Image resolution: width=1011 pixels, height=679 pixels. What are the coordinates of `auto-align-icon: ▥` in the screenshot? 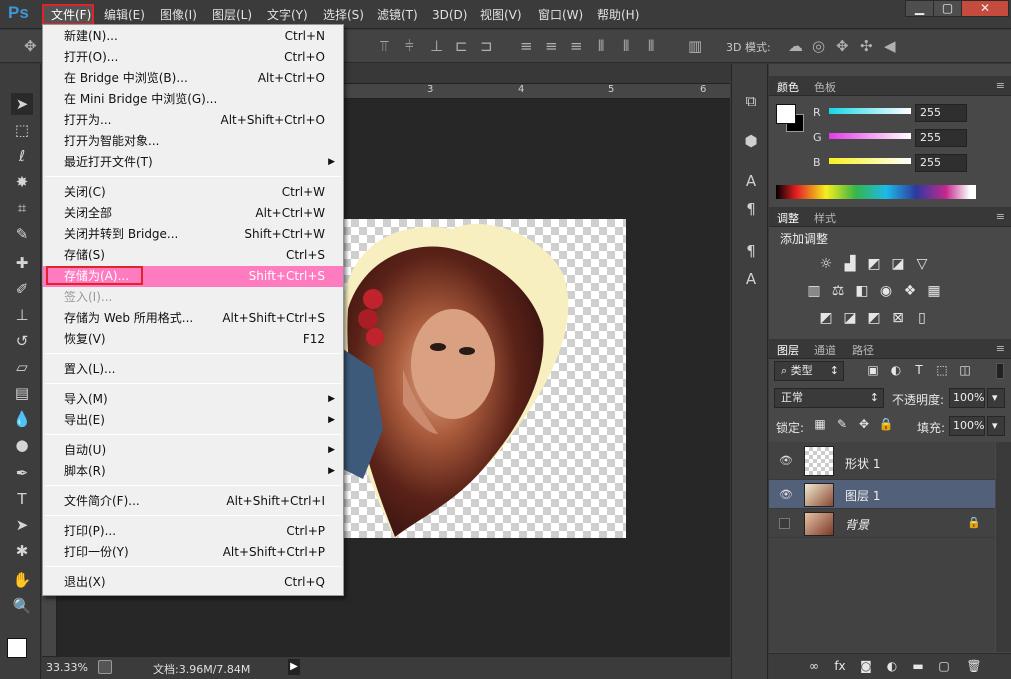 It's located at (695, 46).